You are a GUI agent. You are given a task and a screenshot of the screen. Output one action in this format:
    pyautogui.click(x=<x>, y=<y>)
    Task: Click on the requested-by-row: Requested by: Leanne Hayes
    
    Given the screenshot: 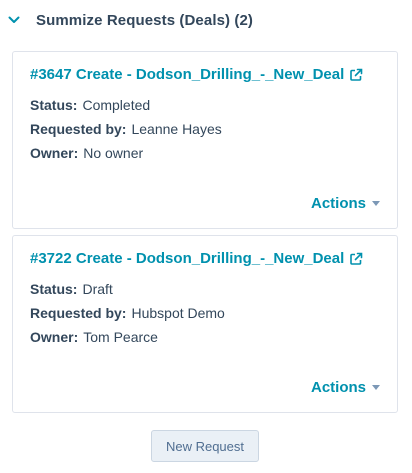 What is the action you would take?
    pyautogui.click(x=126, y=129)
    